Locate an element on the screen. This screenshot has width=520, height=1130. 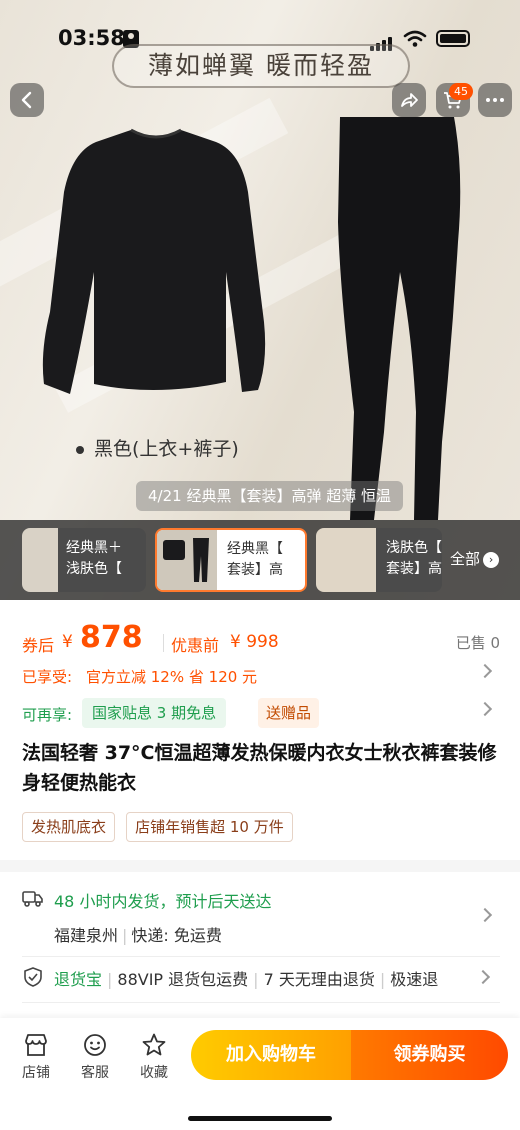
more-icon is located at coordinates (495, 100).